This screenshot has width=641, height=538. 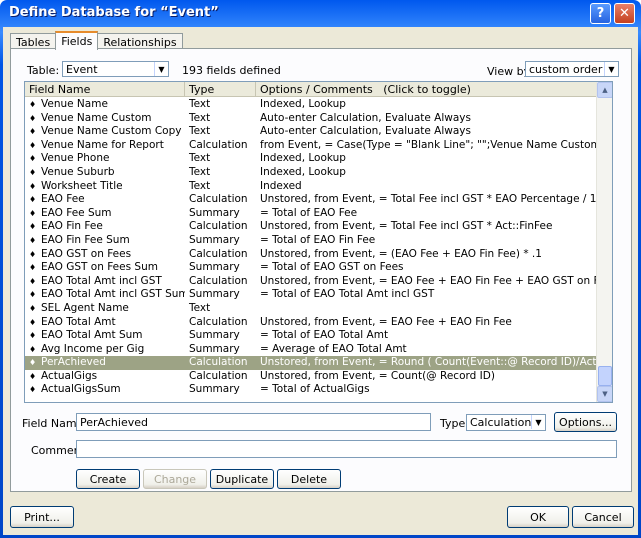 I want to click on title-bar: Define Database for “Event” ? ✕, so click(x=320, y=13).